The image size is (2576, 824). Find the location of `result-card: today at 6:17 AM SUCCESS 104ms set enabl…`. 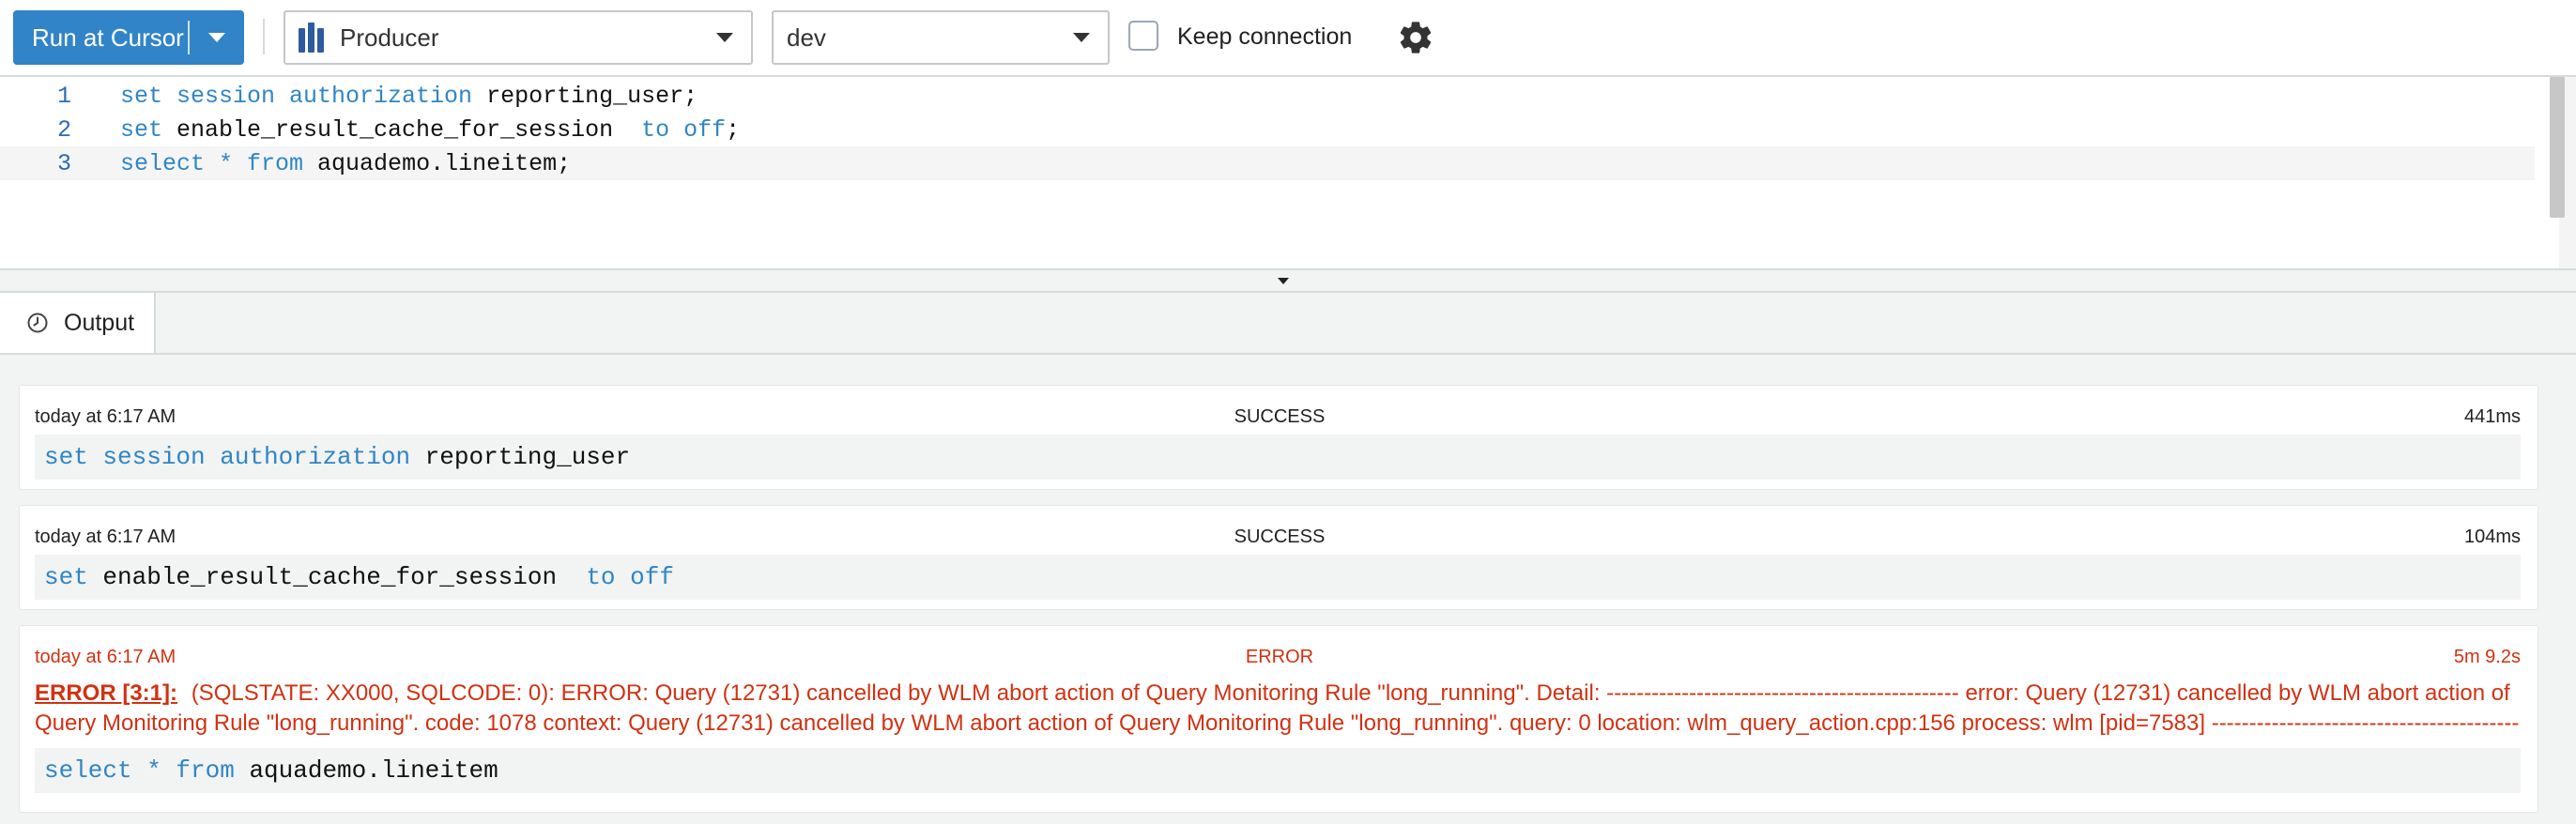

result-card: today at 6:17 AM SUCCESS 104ms set enabl… is located at coordinates (1278, 557).